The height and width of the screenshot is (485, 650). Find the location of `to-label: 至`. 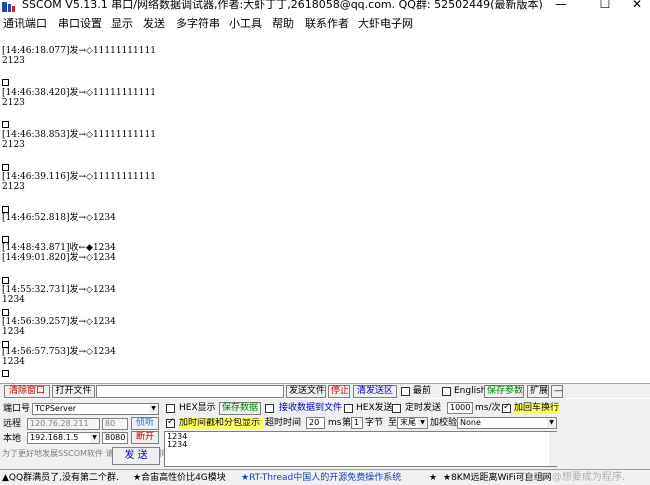

to-label: 至 is located at coordinates (393, 423).